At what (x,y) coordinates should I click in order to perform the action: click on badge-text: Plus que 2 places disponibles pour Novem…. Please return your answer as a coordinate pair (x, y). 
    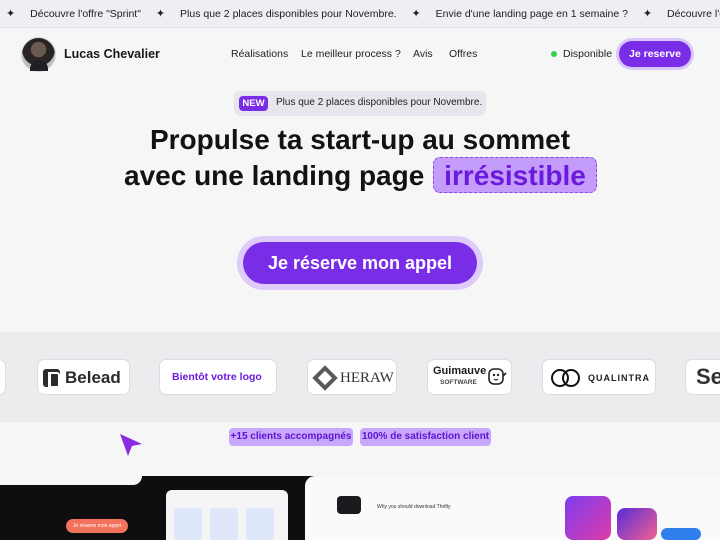
    Looking at the image, I should click on (379, 102).